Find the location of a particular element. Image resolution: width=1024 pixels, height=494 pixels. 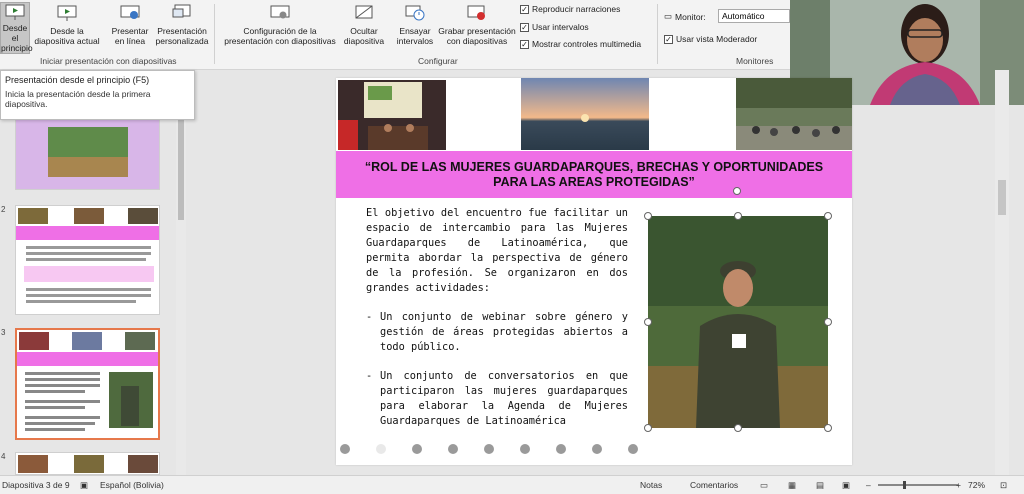

slideshow-view-icon: ▣ is located at coordinates (846, 485).